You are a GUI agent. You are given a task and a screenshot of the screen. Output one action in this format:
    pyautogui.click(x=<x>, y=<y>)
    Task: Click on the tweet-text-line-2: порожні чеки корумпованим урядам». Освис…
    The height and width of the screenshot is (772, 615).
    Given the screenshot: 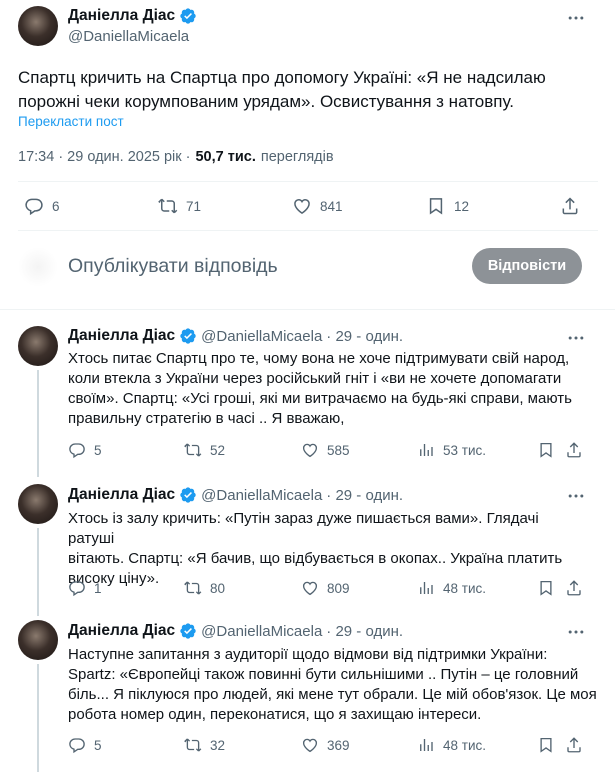 What is the action you would take?
    pyautogui.click(x=266, y=101)
    